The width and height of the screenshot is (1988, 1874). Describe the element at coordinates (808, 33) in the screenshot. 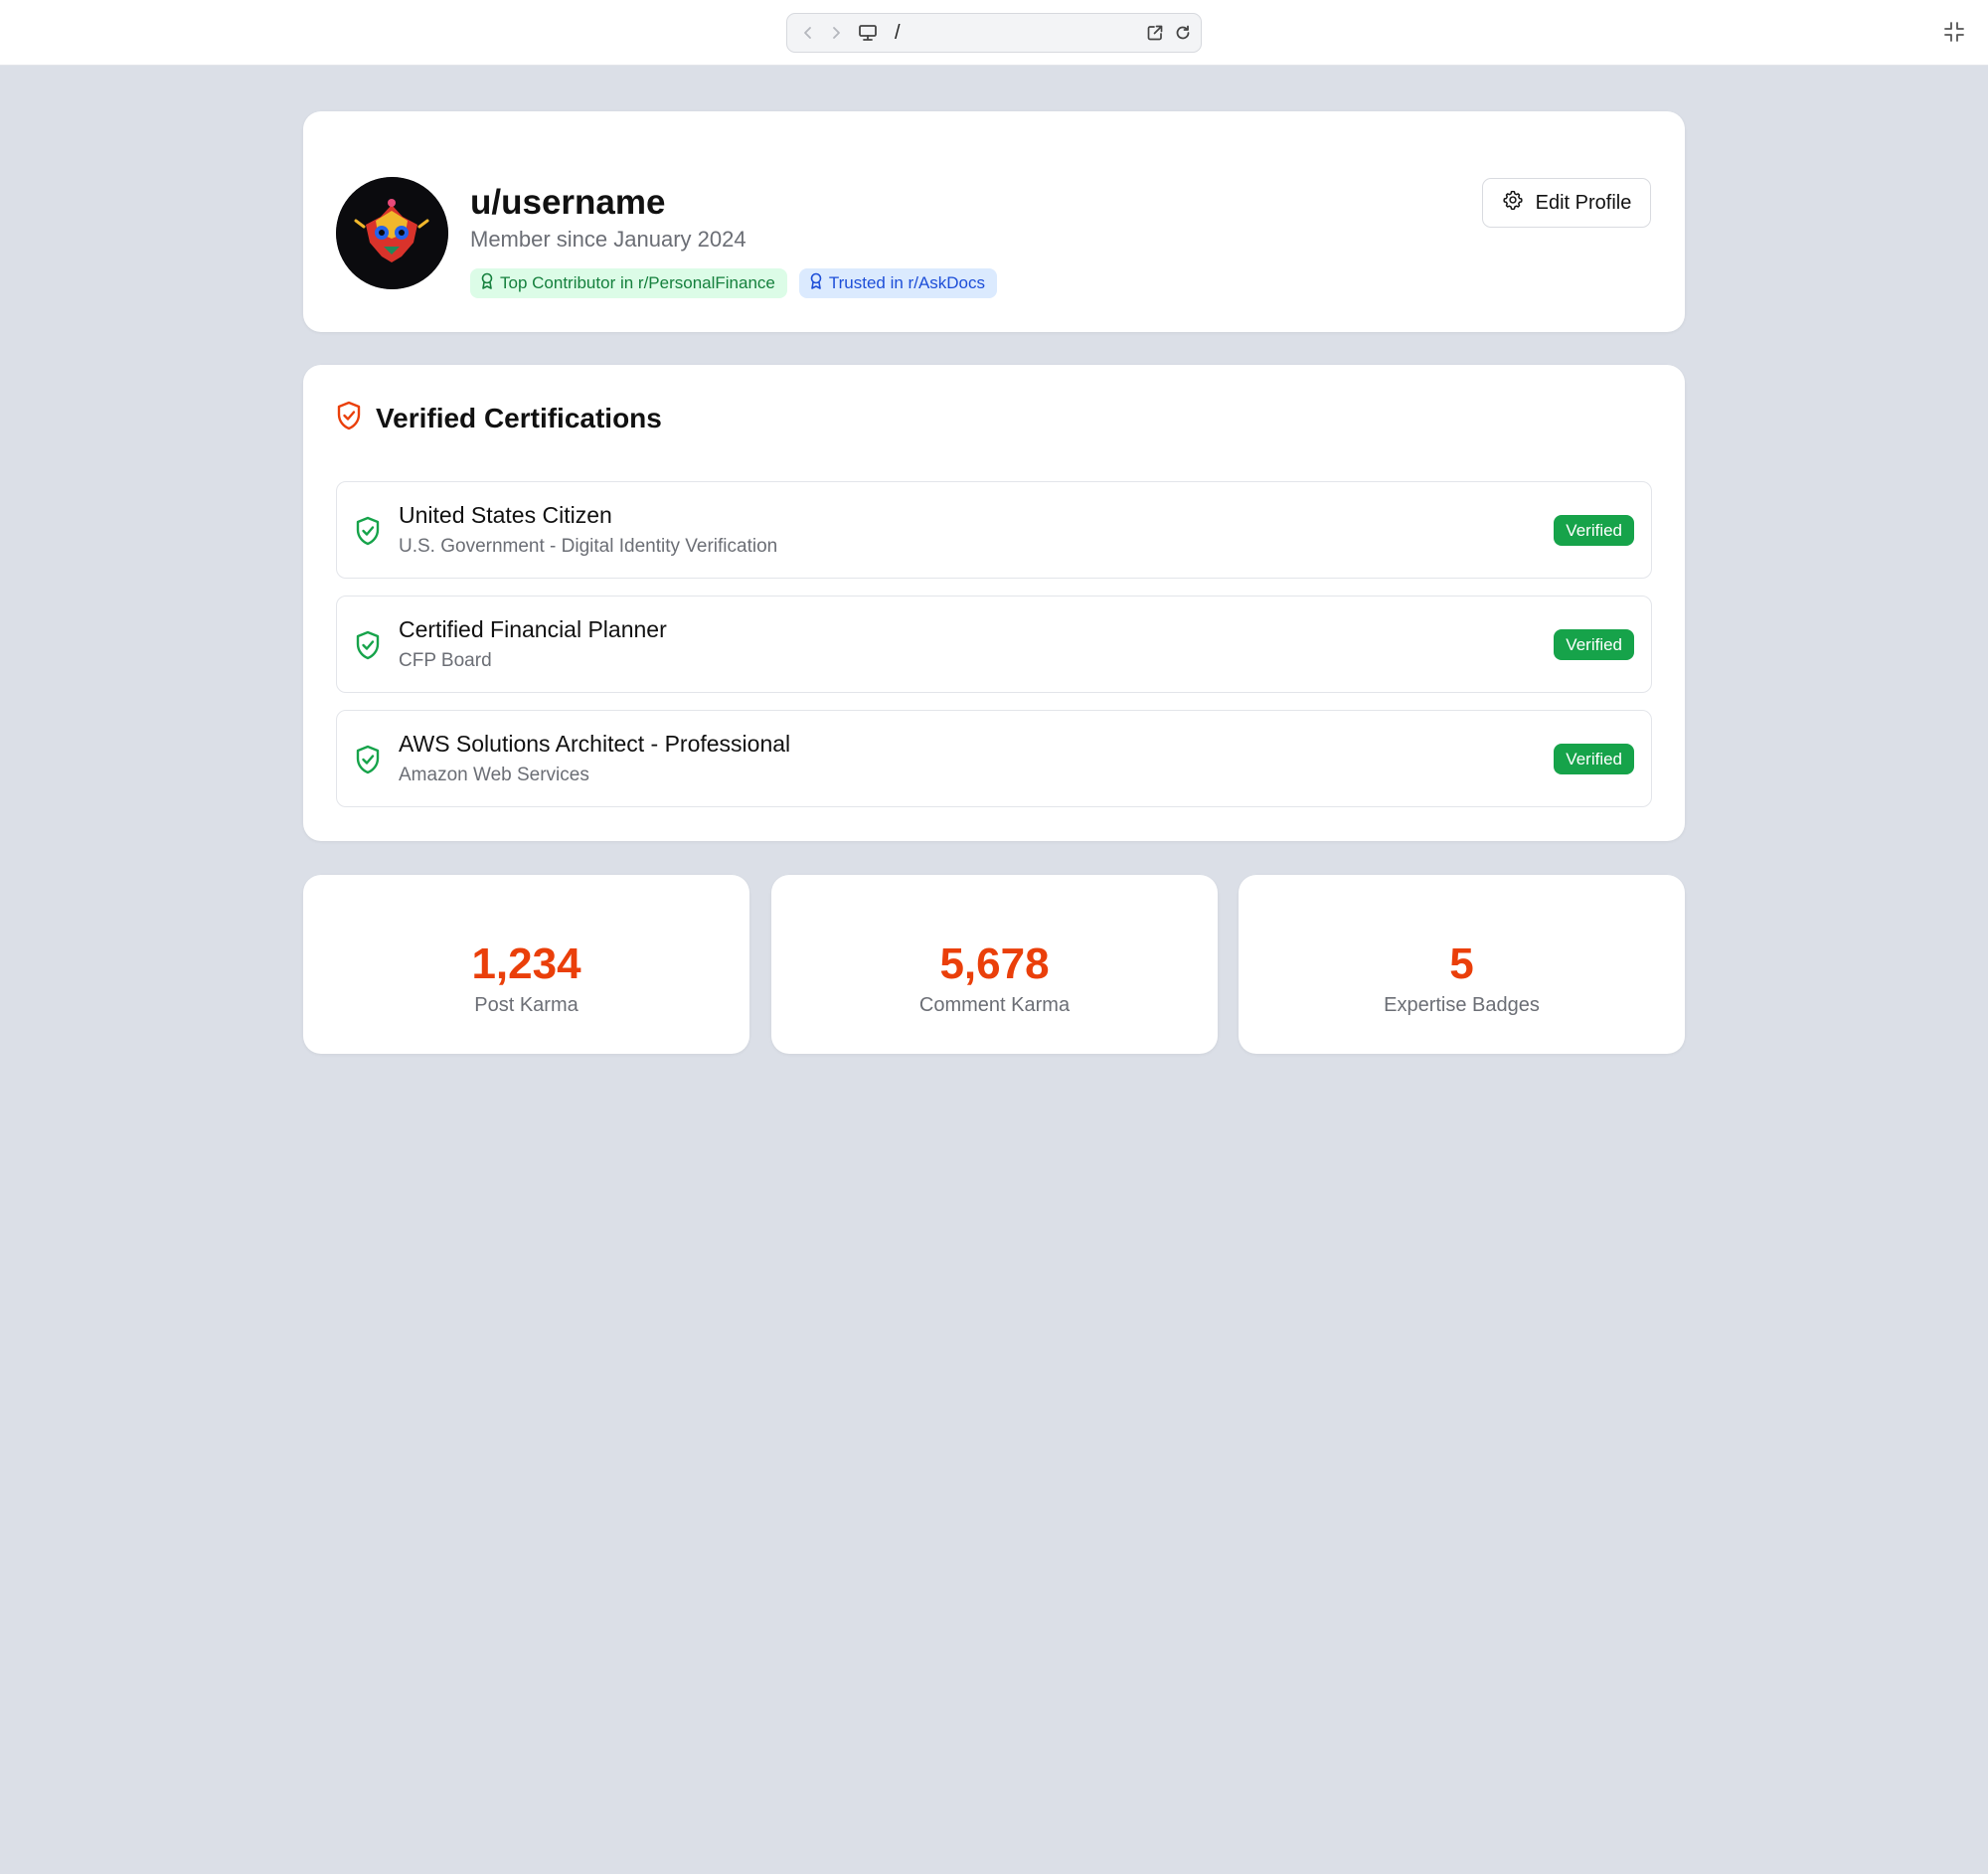

I see `back-icon` at that location.